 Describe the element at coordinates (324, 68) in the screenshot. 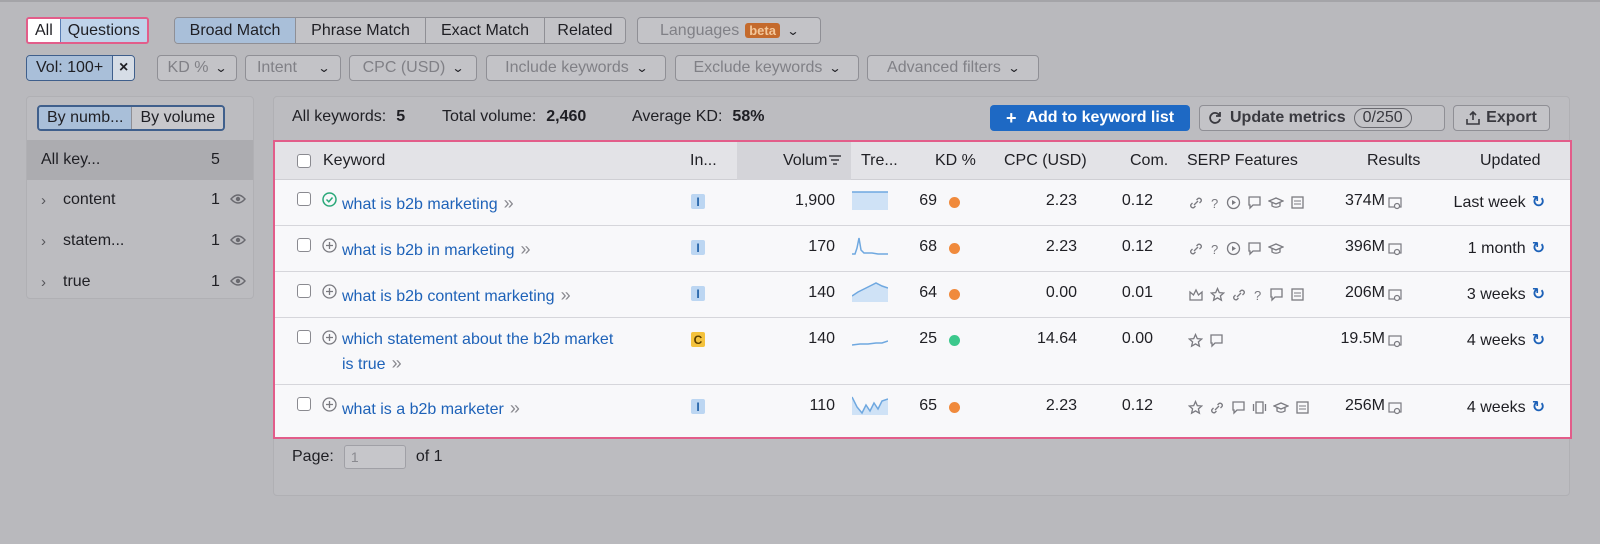

I see `chevron-down-icon: ⌄` at that location.